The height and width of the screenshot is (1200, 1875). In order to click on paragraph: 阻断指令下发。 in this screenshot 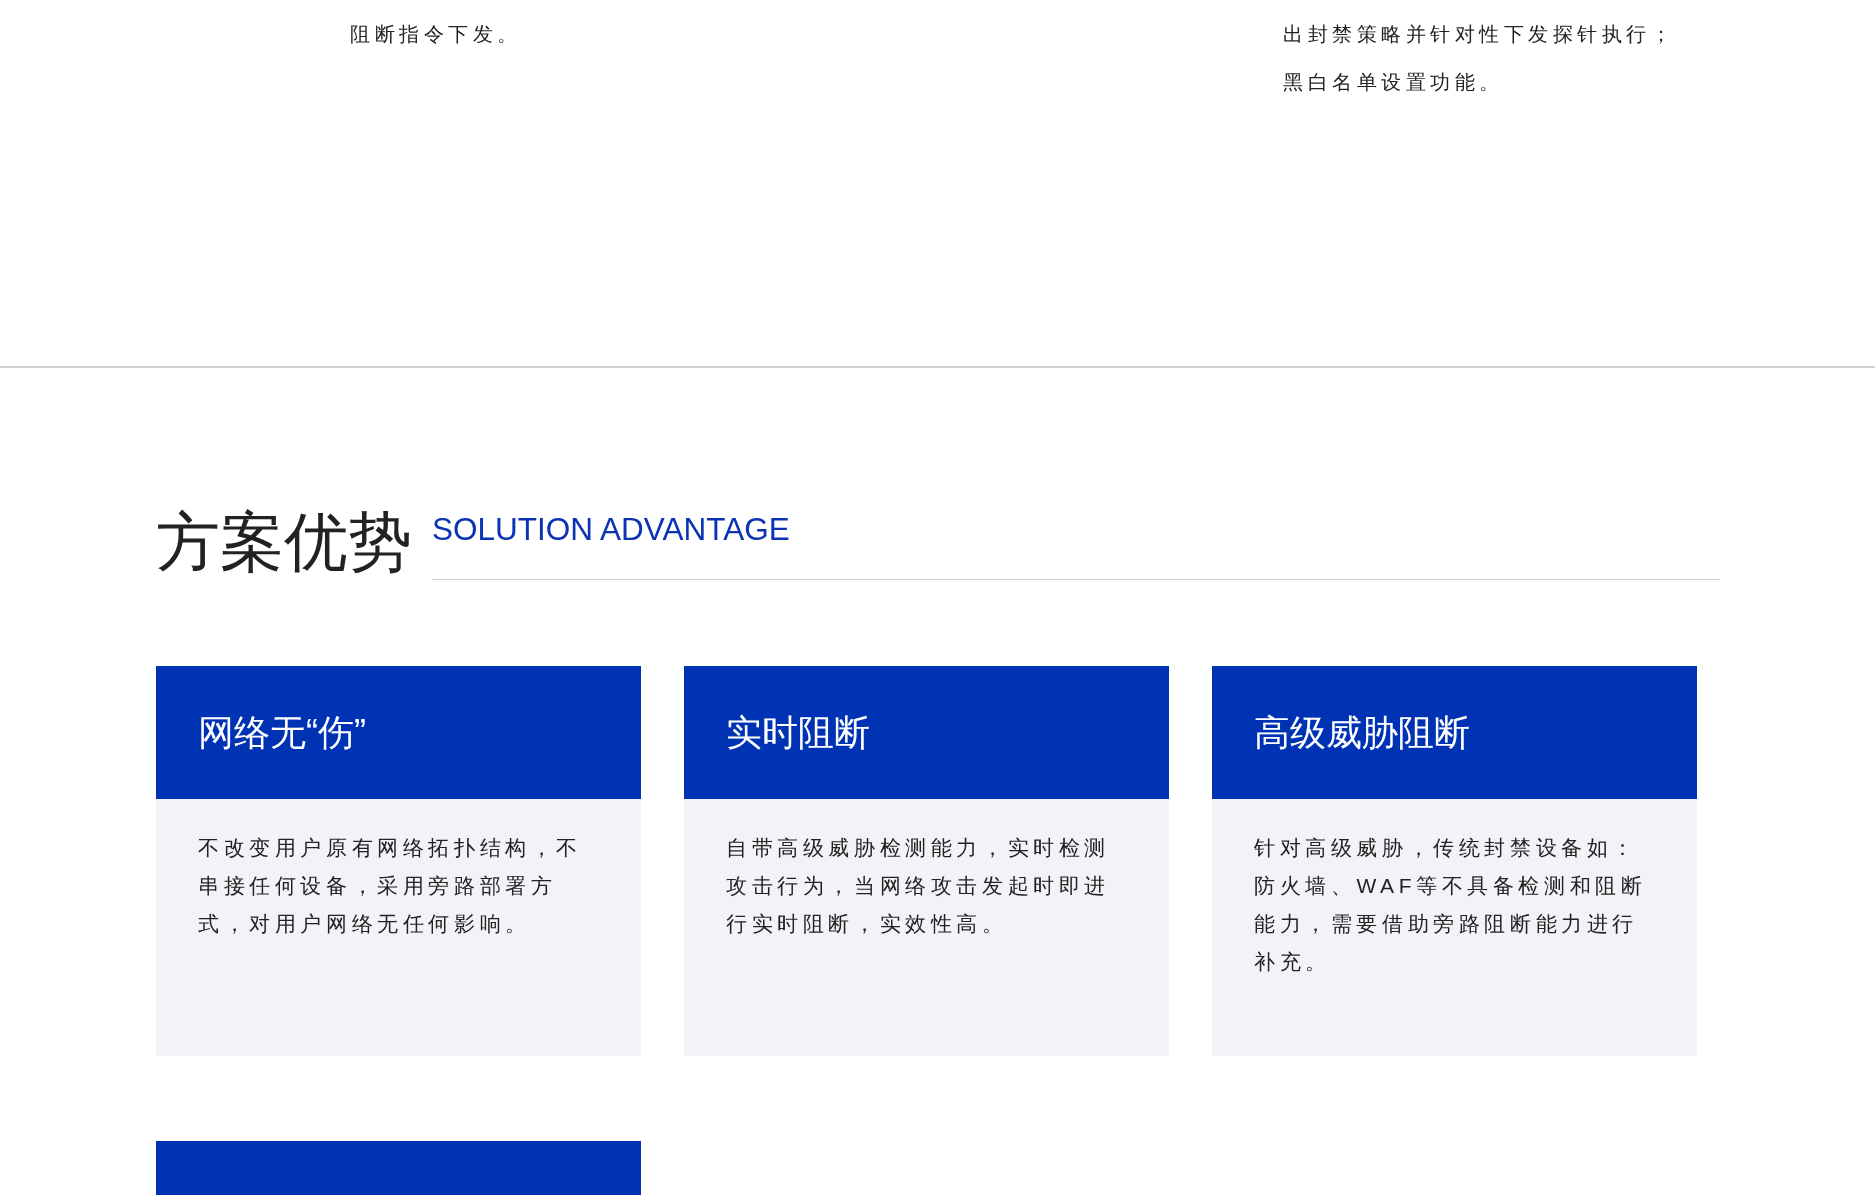, I will do `click(436, 34)`.